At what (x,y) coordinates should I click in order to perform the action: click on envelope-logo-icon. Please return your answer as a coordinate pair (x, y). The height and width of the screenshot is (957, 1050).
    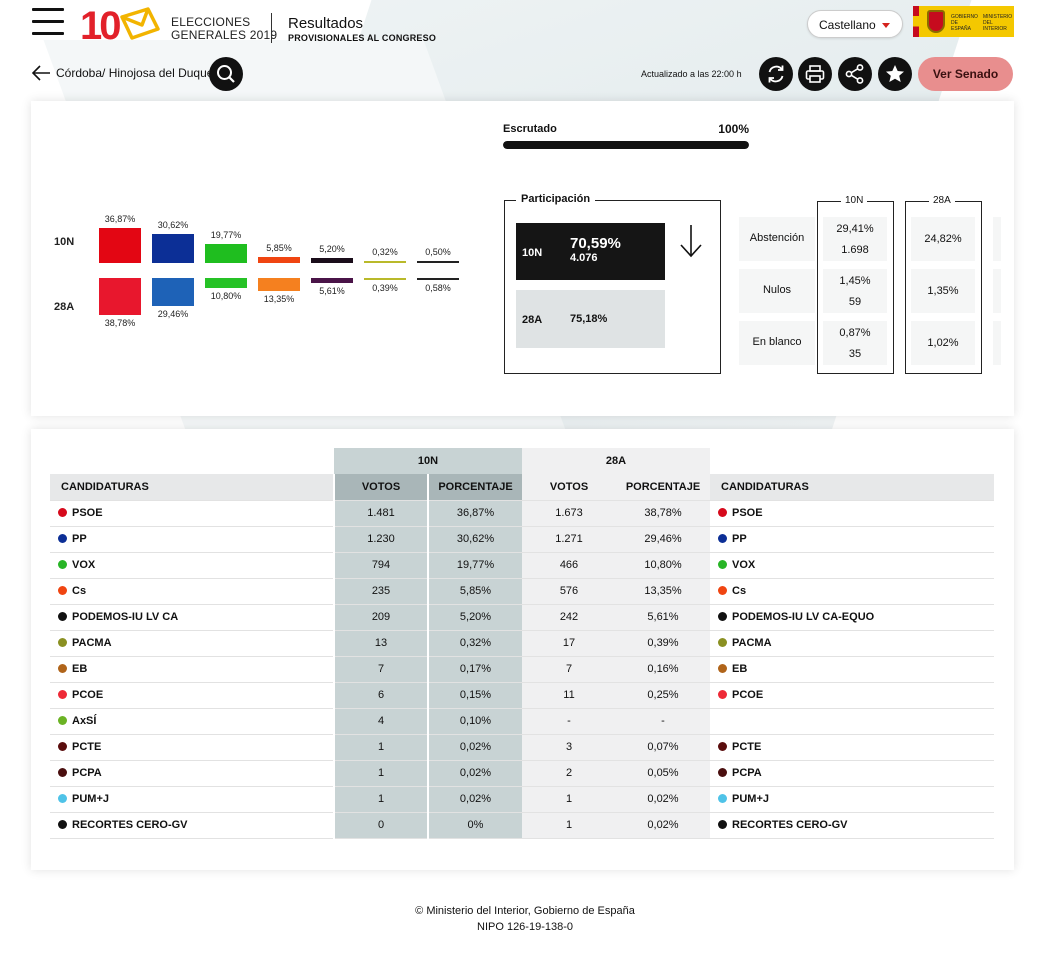
    Looking at the image, I should click on (140, 23).